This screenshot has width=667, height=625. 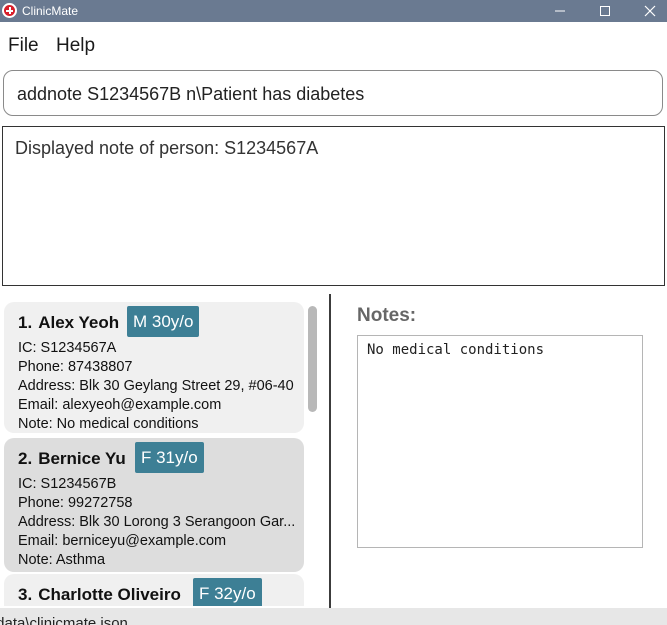 What do you see at coordinates (650, 11) in the screenshot?
I see `close-icon` at bounding box center [650, 11].